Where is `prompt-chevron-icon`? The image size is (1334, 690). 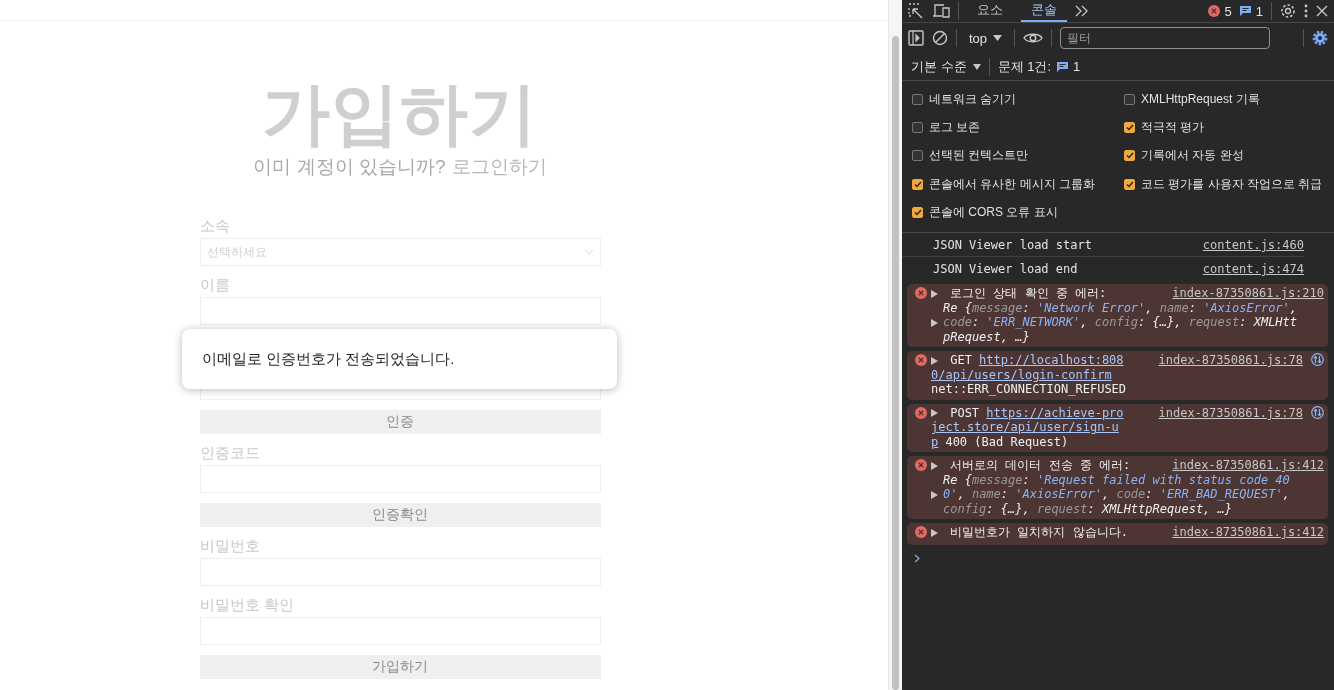 prompt-chevron-icon is located at coordinates (917, 558).